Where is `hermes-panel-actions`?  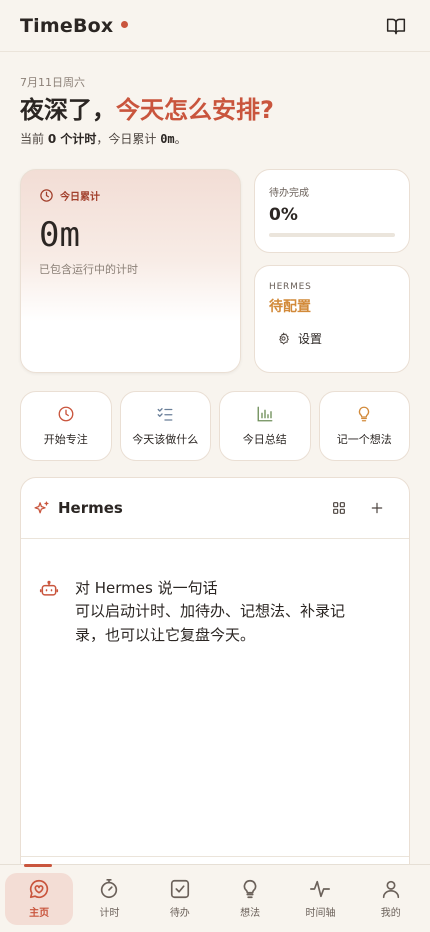
hermes-panel-actions is located at coordinates (364, 508).